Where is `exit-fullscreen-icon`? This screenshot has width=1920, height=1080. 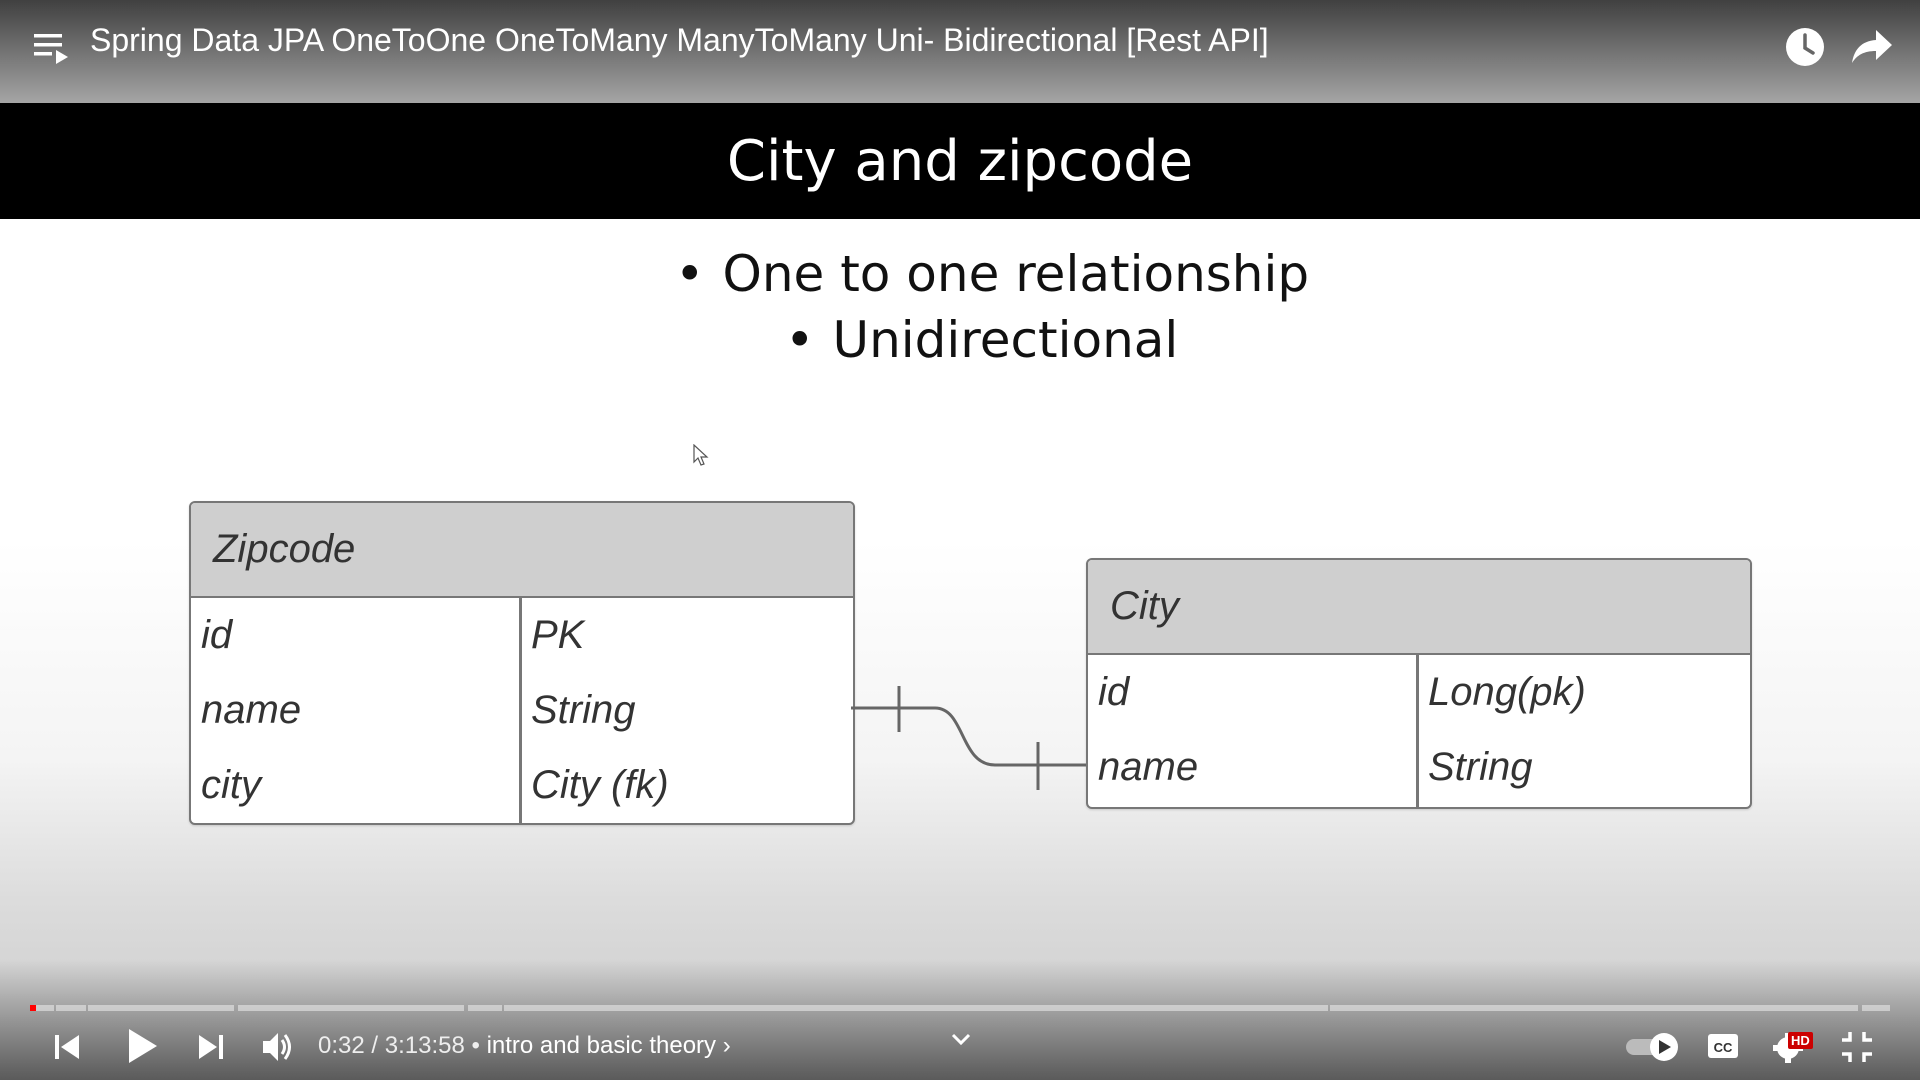 exit-fullscreen-icon is located at coordinates (1857, 1047).